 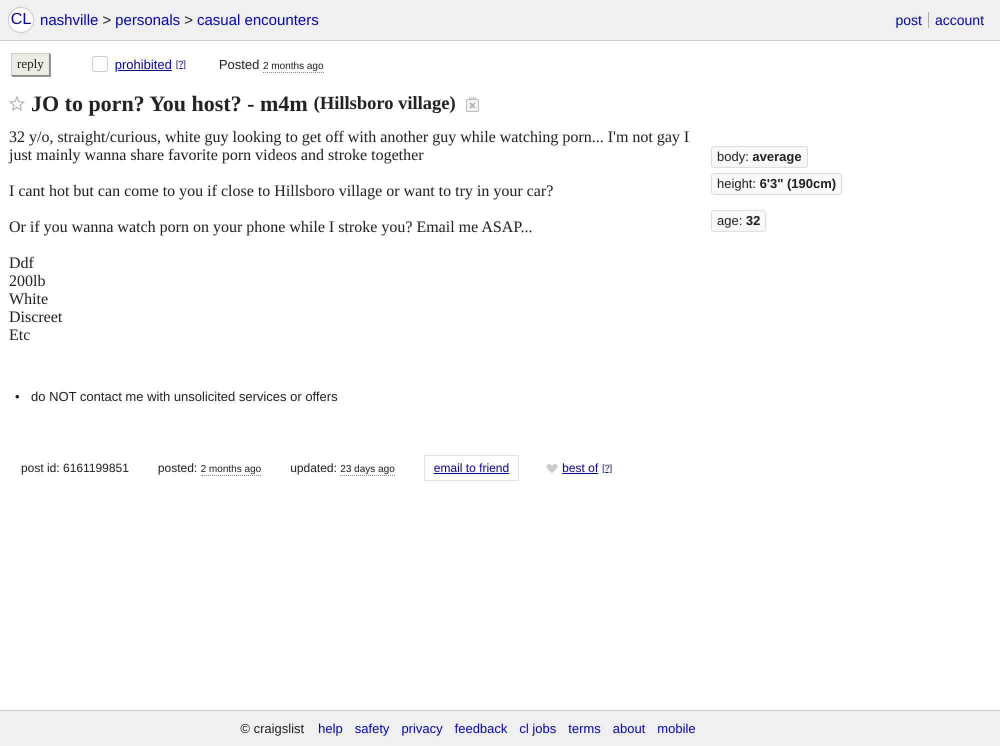 I want to click on flag-checkbox, so click(x=100, y=64).